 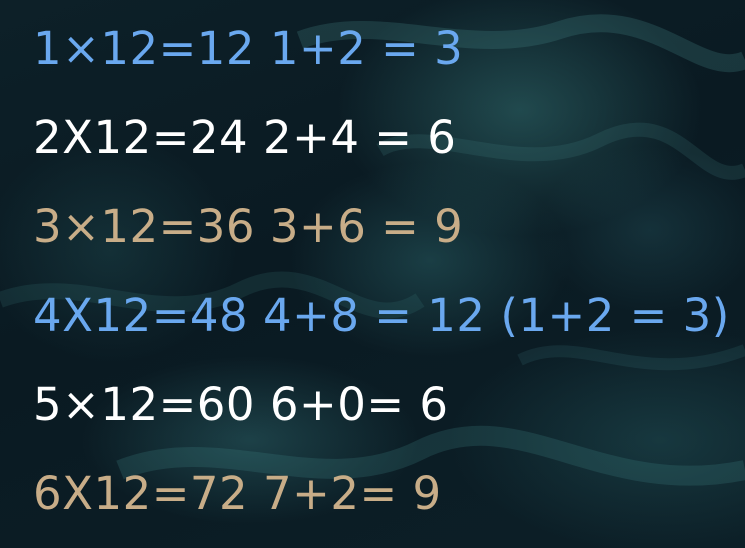 What do you see at coordinates (237, 493) in the screenshot?
I see `equation-line-6: 6X12=72 7+2= 9` at bounding box center [237, 493].